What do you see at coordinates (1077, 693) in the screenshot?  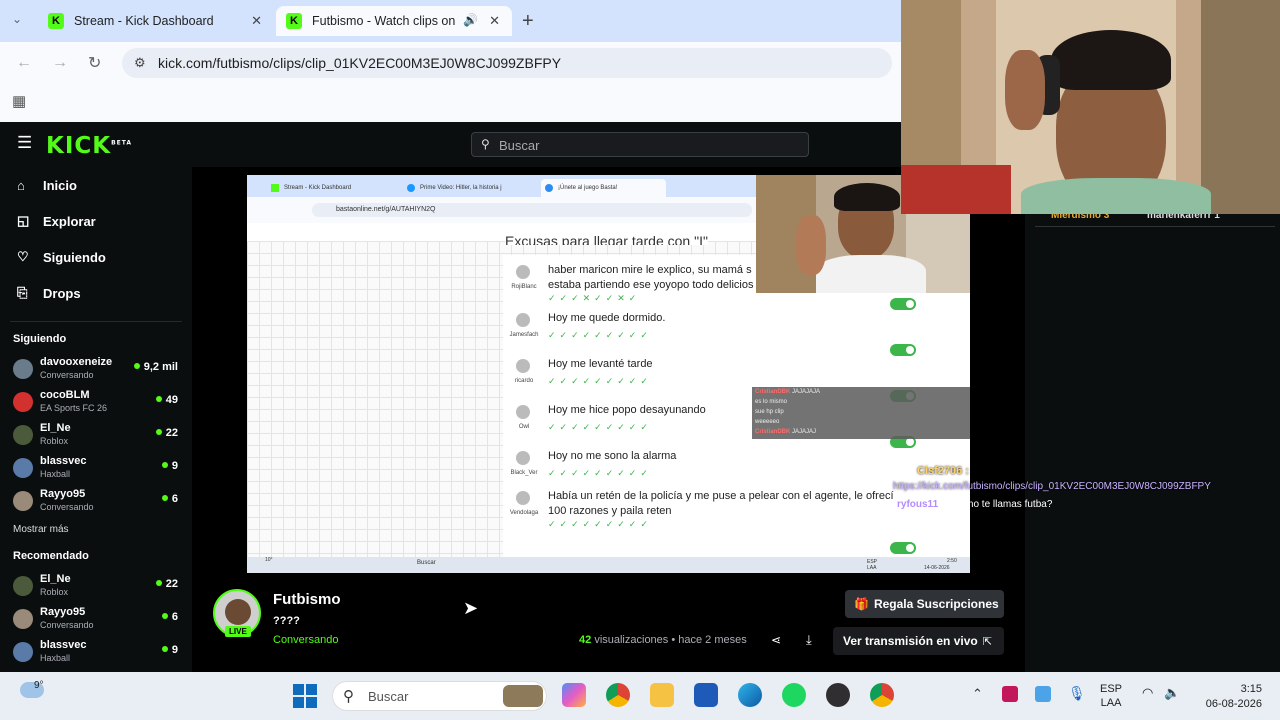 I see `microphone-icon: 🎙` at bounding box center [1077, 693].